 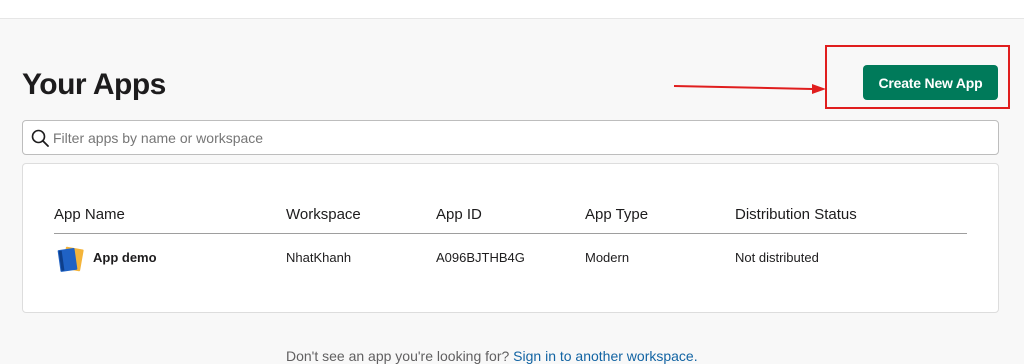 What do you see at coordinates (617, 214) in the screenshot?
I see `column-header-app-type: App Type` at bounding box center [617, 214].